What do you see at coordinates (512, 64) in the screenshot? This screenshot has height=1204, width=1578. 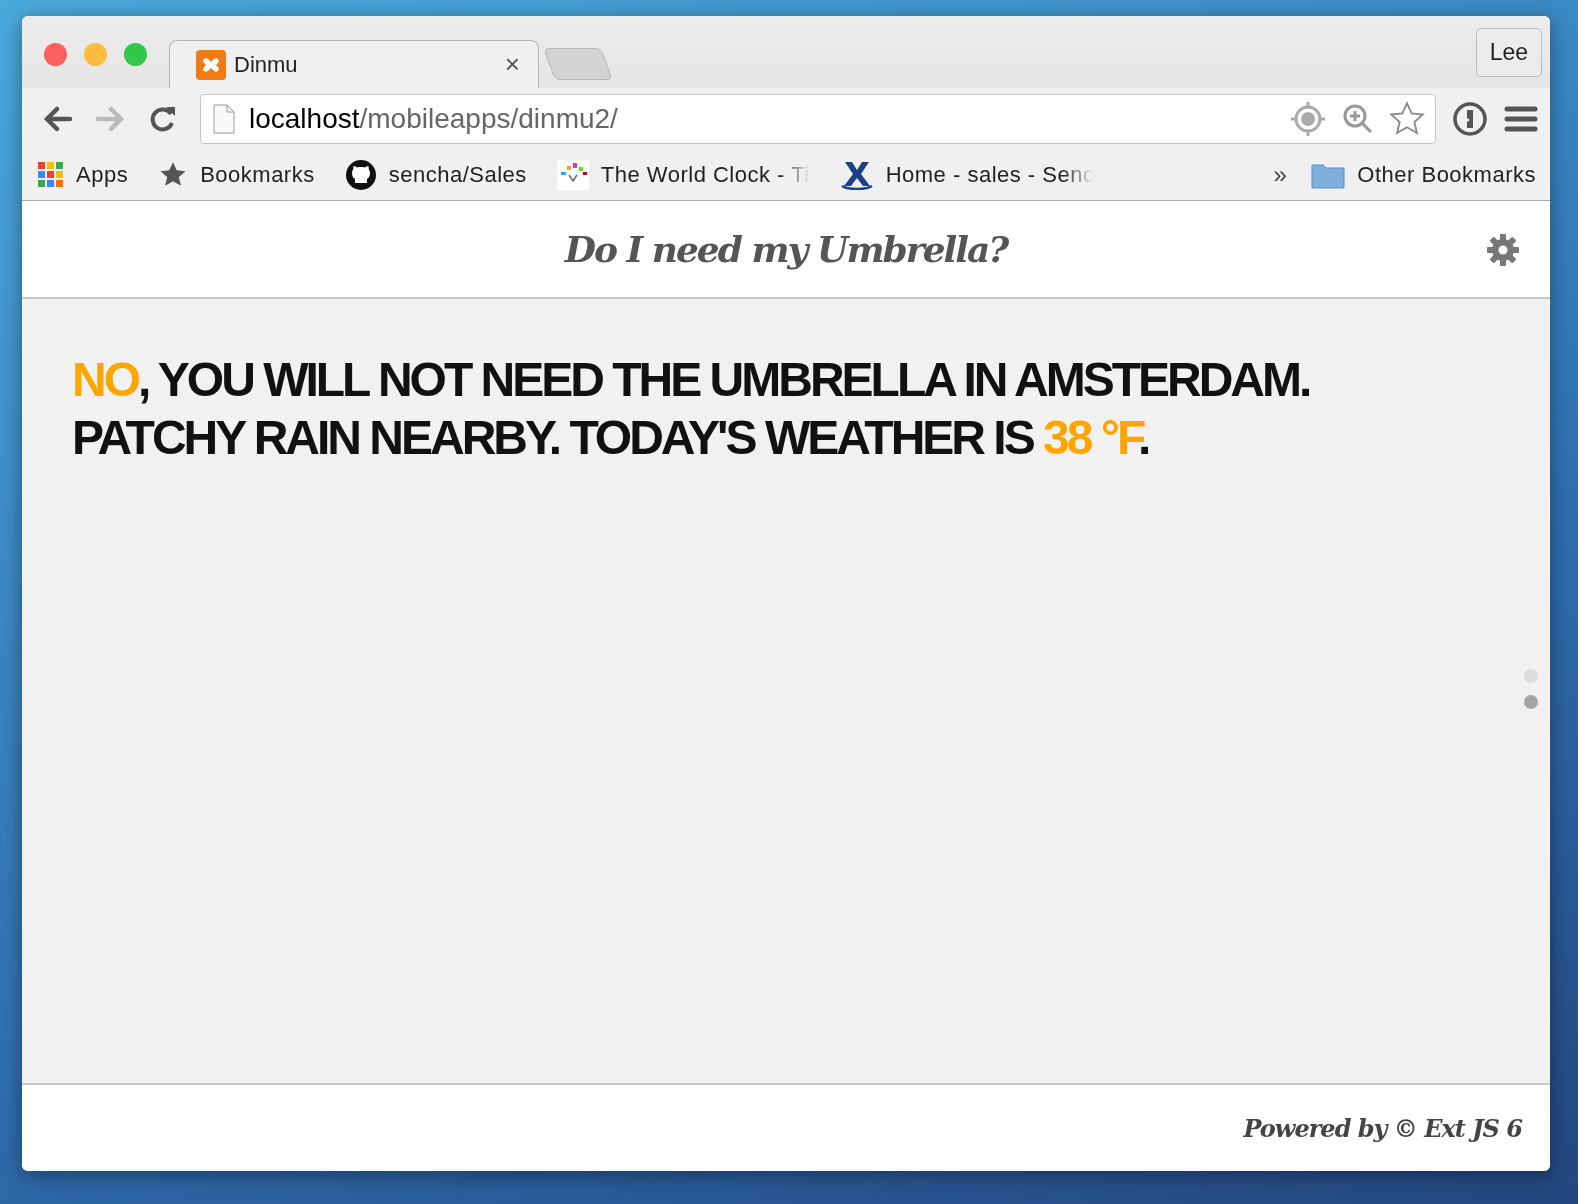 I see `tab-close-button: ×` at bounding box center [512, 64].